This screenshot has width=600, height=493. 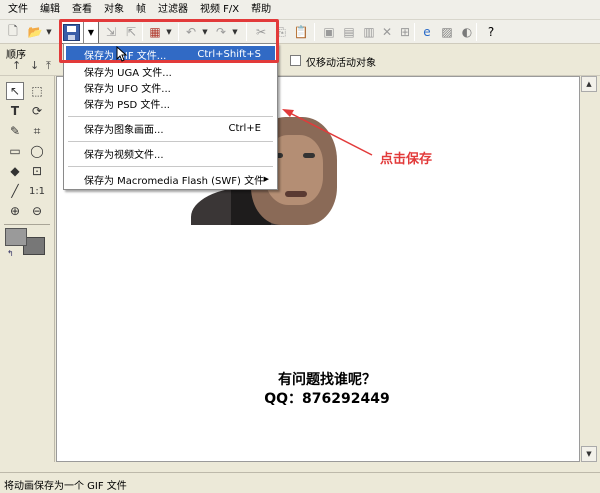 What do you see at coordinates (10, 253) in the screenshot?
I see `swap-colors-icon: ↰` at bounding box center [10, 253].